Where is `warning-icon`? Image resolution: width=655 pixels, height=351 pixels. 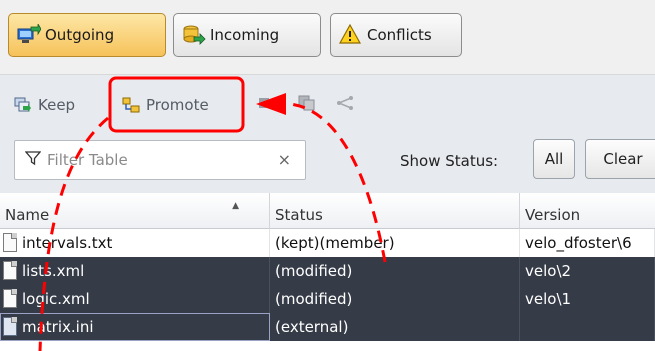 warning-icon is located at coordinates (350, 34).